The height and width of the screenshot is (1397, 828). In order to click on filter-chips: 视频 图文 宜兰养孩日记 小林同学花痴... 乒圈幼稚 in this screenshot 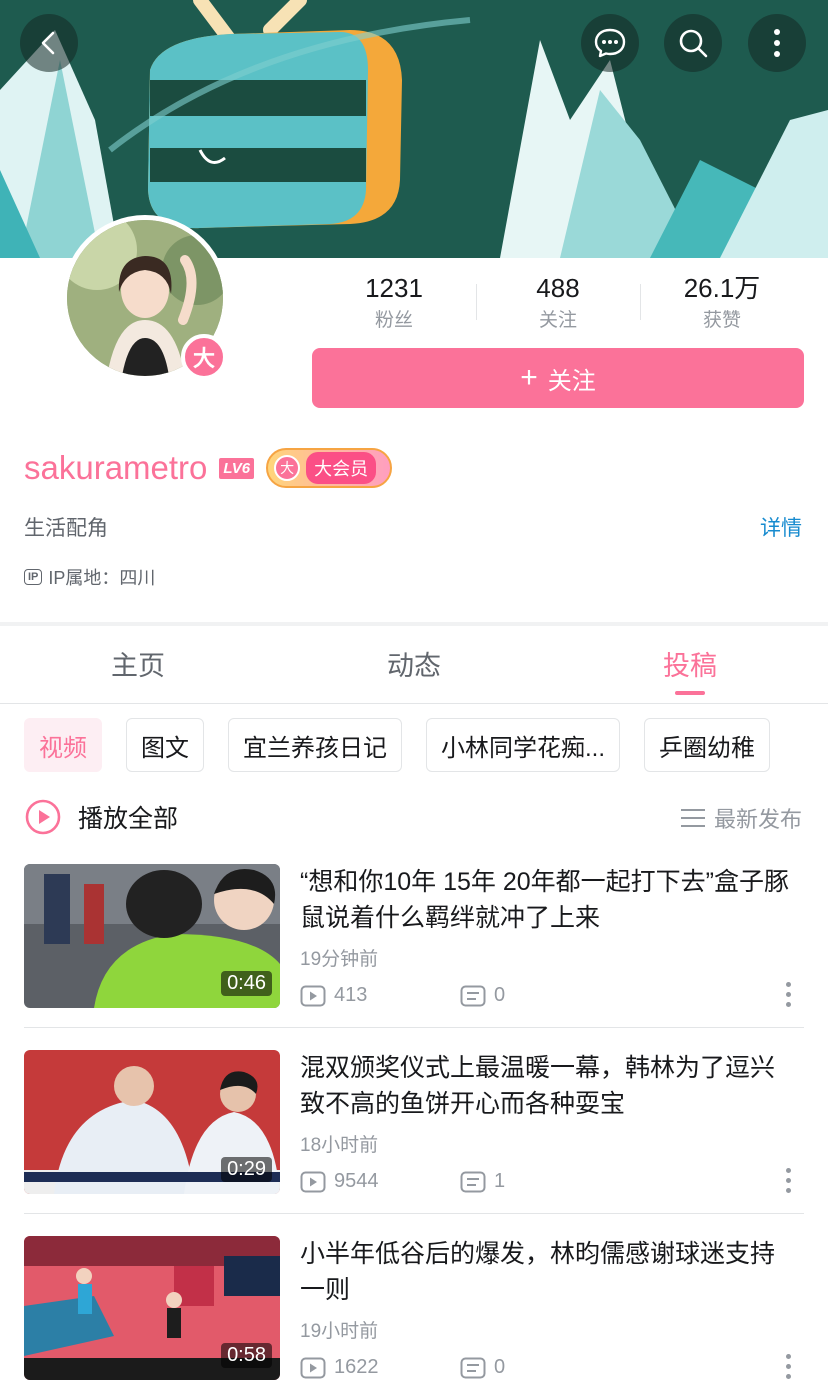, I will do `click(397, 746)`.